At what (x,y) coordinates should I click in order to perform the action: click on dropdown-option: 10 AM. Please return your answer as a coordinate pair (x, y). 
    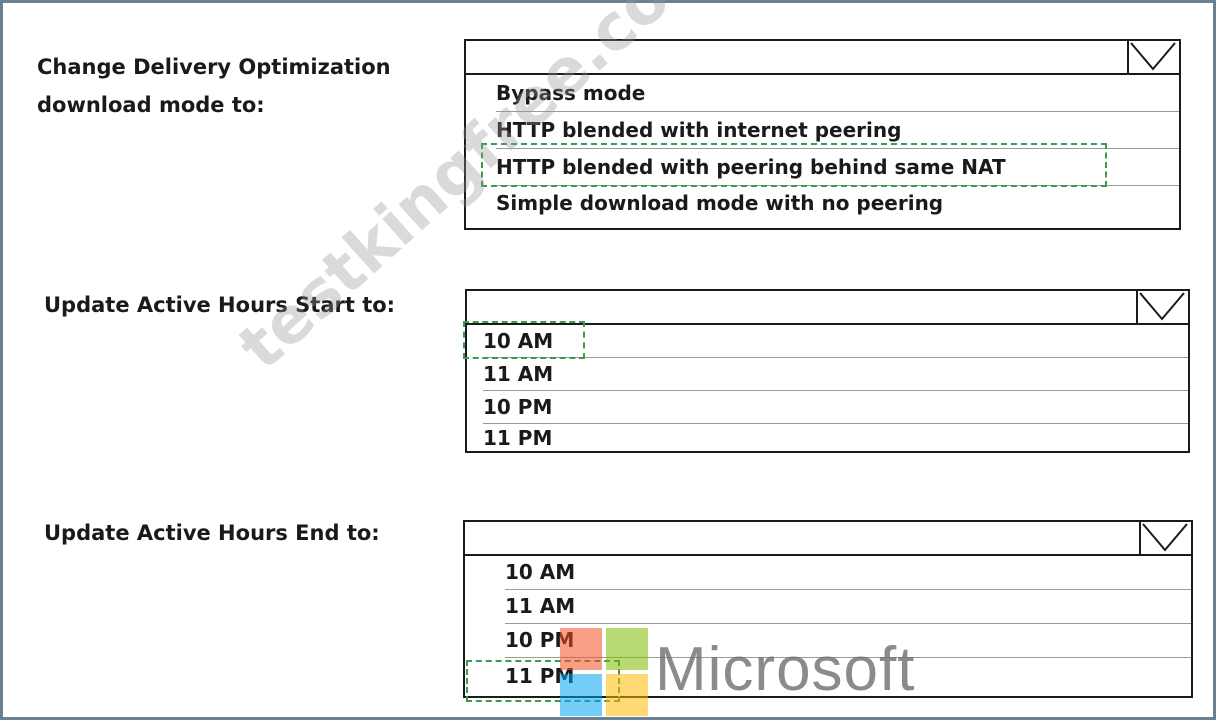
    Looking at the image, I should click on (848, 573).